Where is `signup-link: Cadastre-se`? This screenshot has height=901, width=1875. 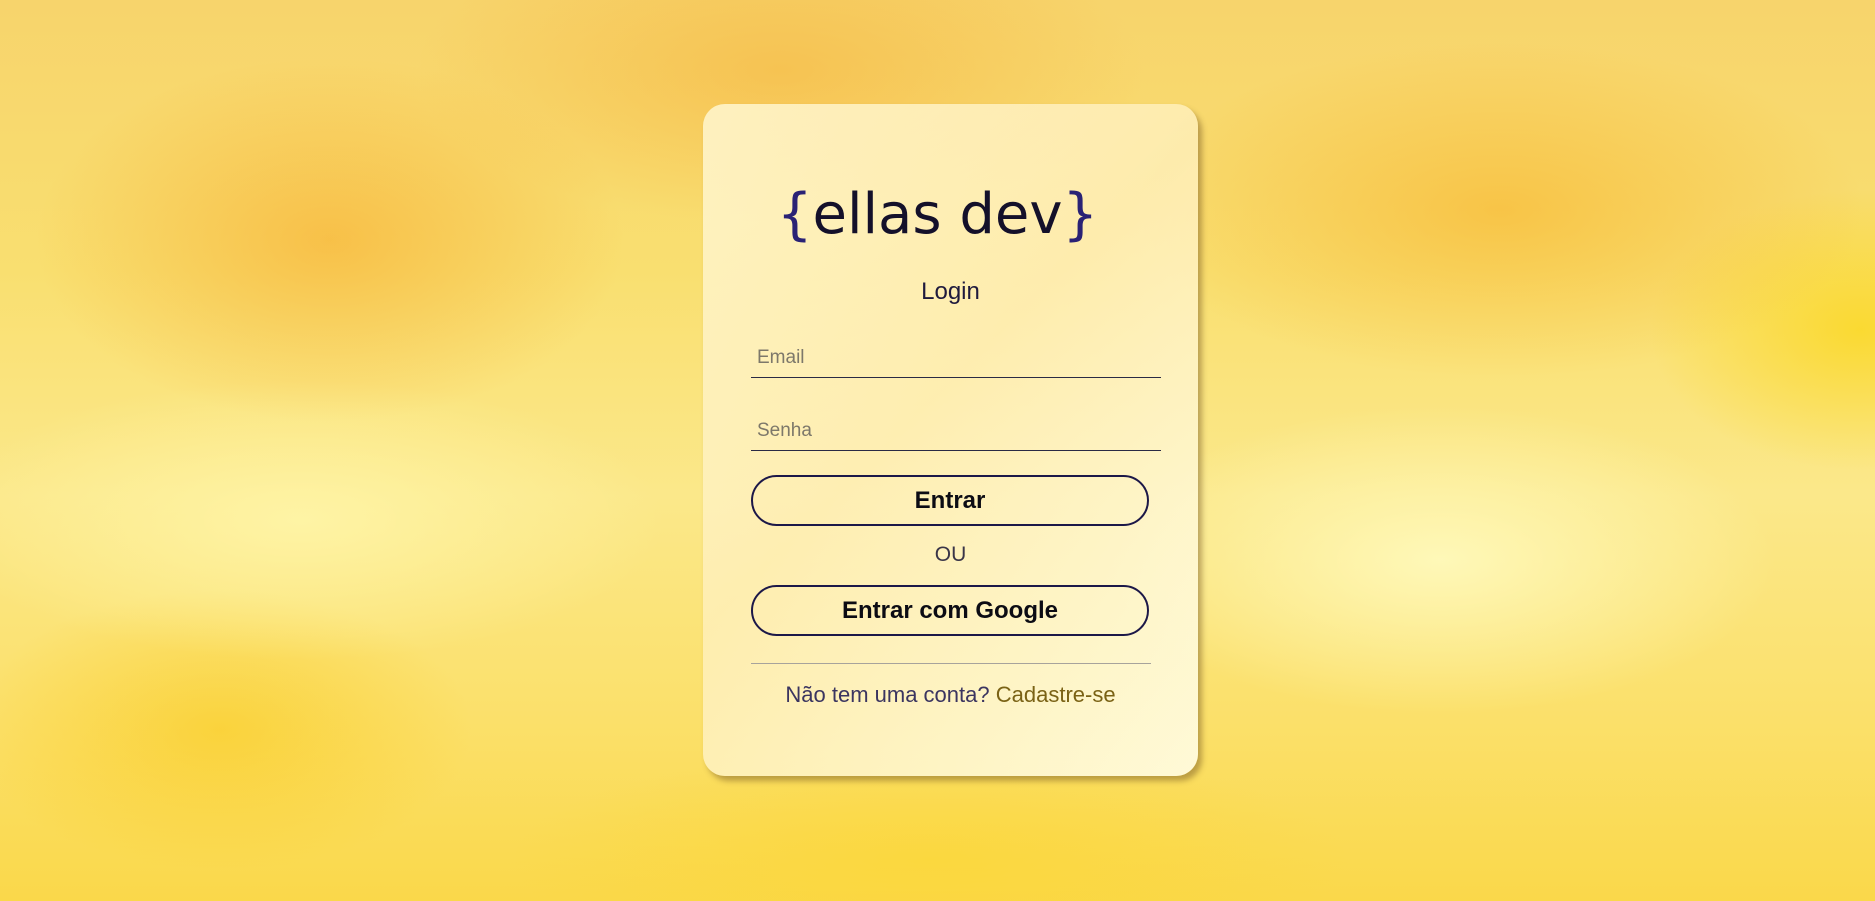 signup-link: Cadastre-se is located at coordinates (1056, 694).